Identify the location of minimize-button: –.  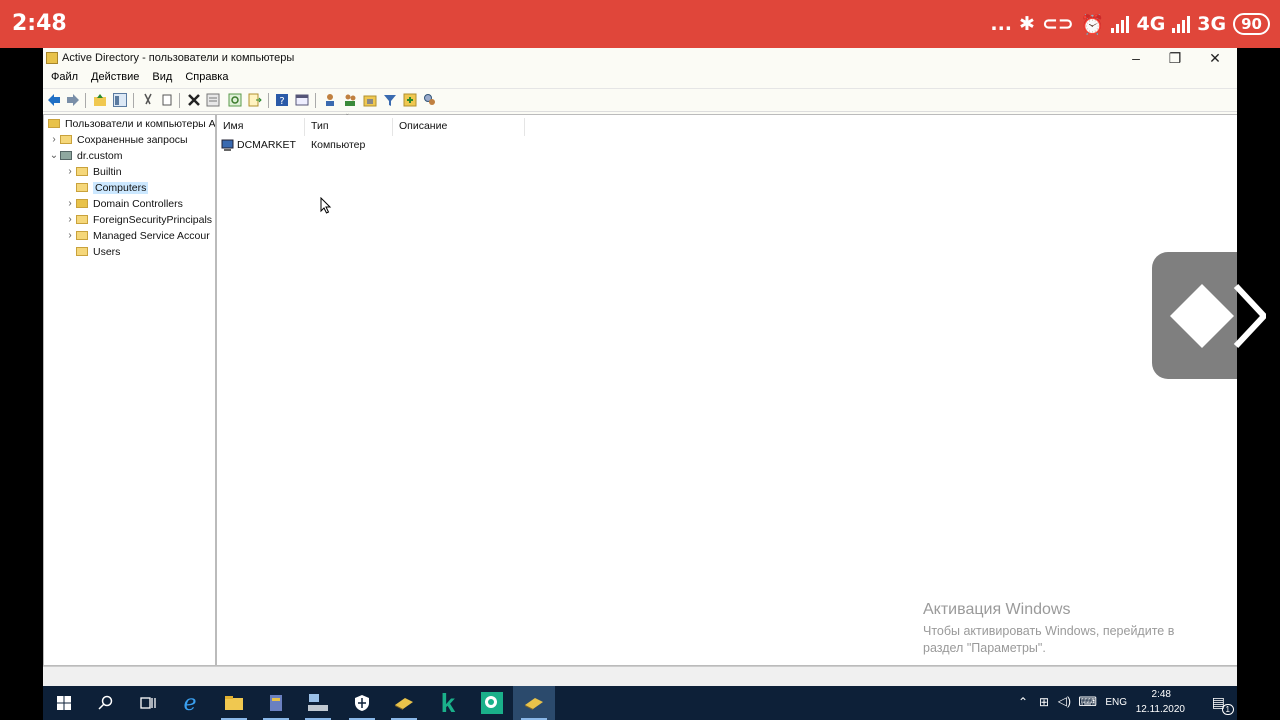
(1136, 58).